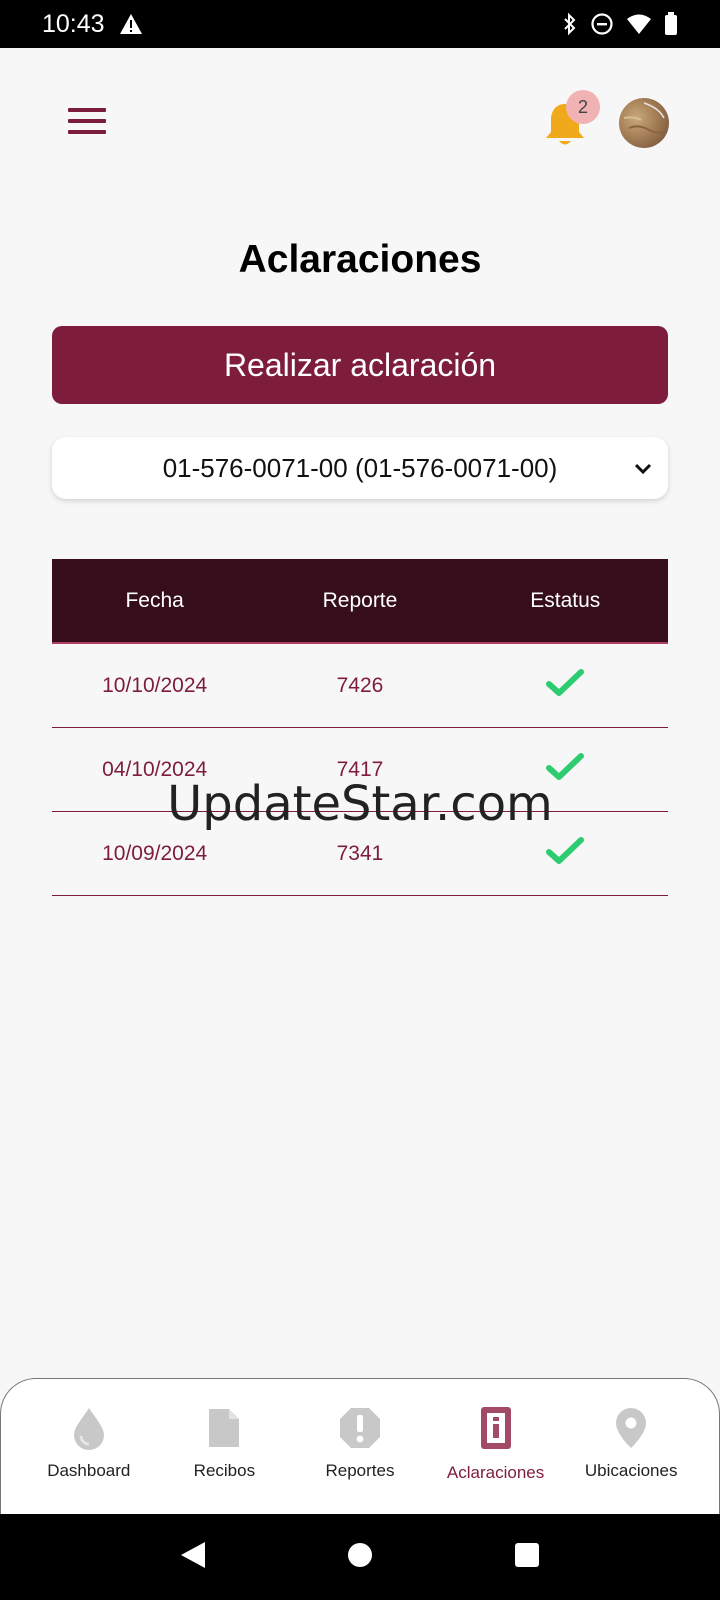 The width and height of the screenshot is (720, 1600). I want to click on home-button, so click(360, 1557).